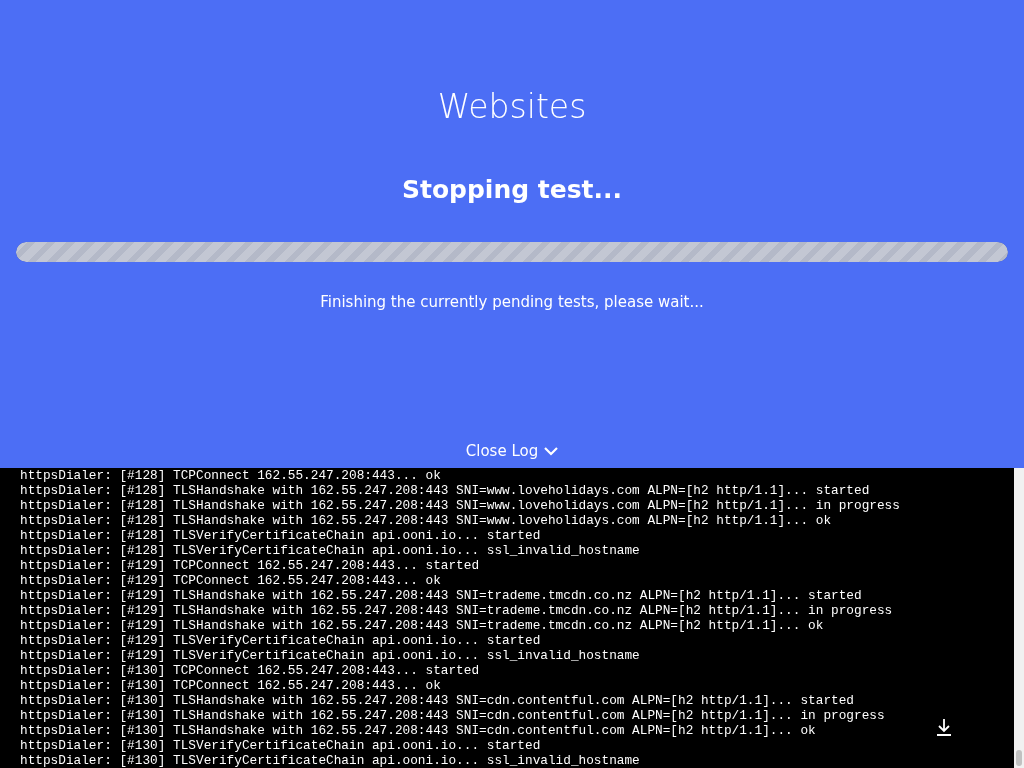 This screenshot has height=768, width=1024. Describe the element at coordinates (422, 625) in the screenshot. I see `log-line: httpsDialer: [#129] TLSHandshake with 162.55.247.208:443 SNI=trademe.tmcdn.co.nz ALPN=[h2 http/1.1]... ok` at that location.